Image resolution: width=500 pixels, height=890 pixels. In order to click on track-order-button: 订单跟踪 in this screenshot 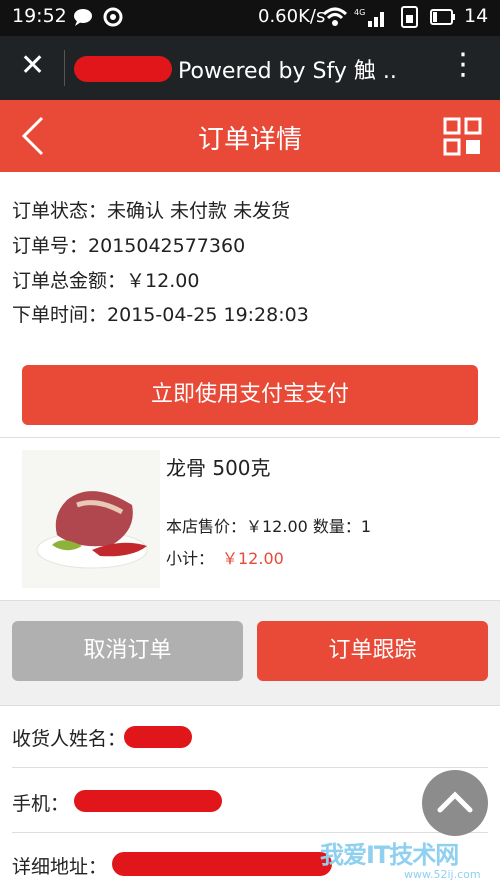, I will do `click(372, 651)`.